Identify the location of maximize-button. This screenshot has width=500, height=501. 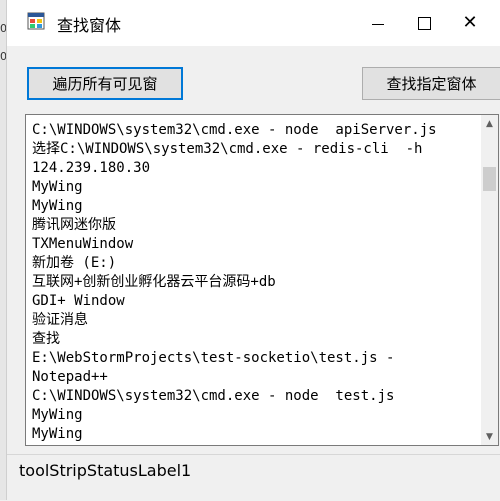
(424, 23).